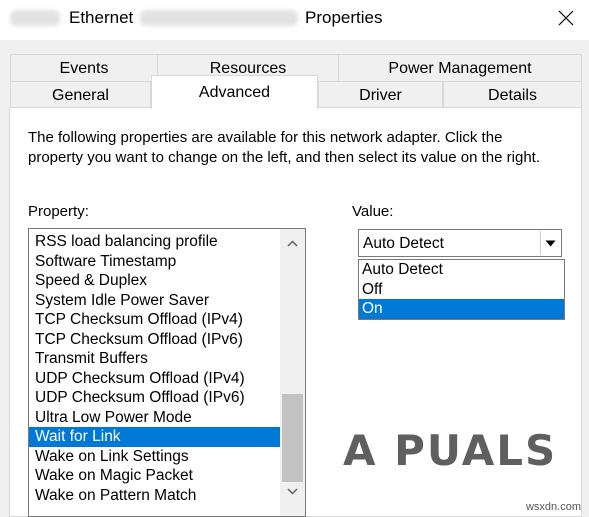 Image resolution: width=589 pixels, height=517 pixels. I want to click on tab-label: General, so click(80, 95).